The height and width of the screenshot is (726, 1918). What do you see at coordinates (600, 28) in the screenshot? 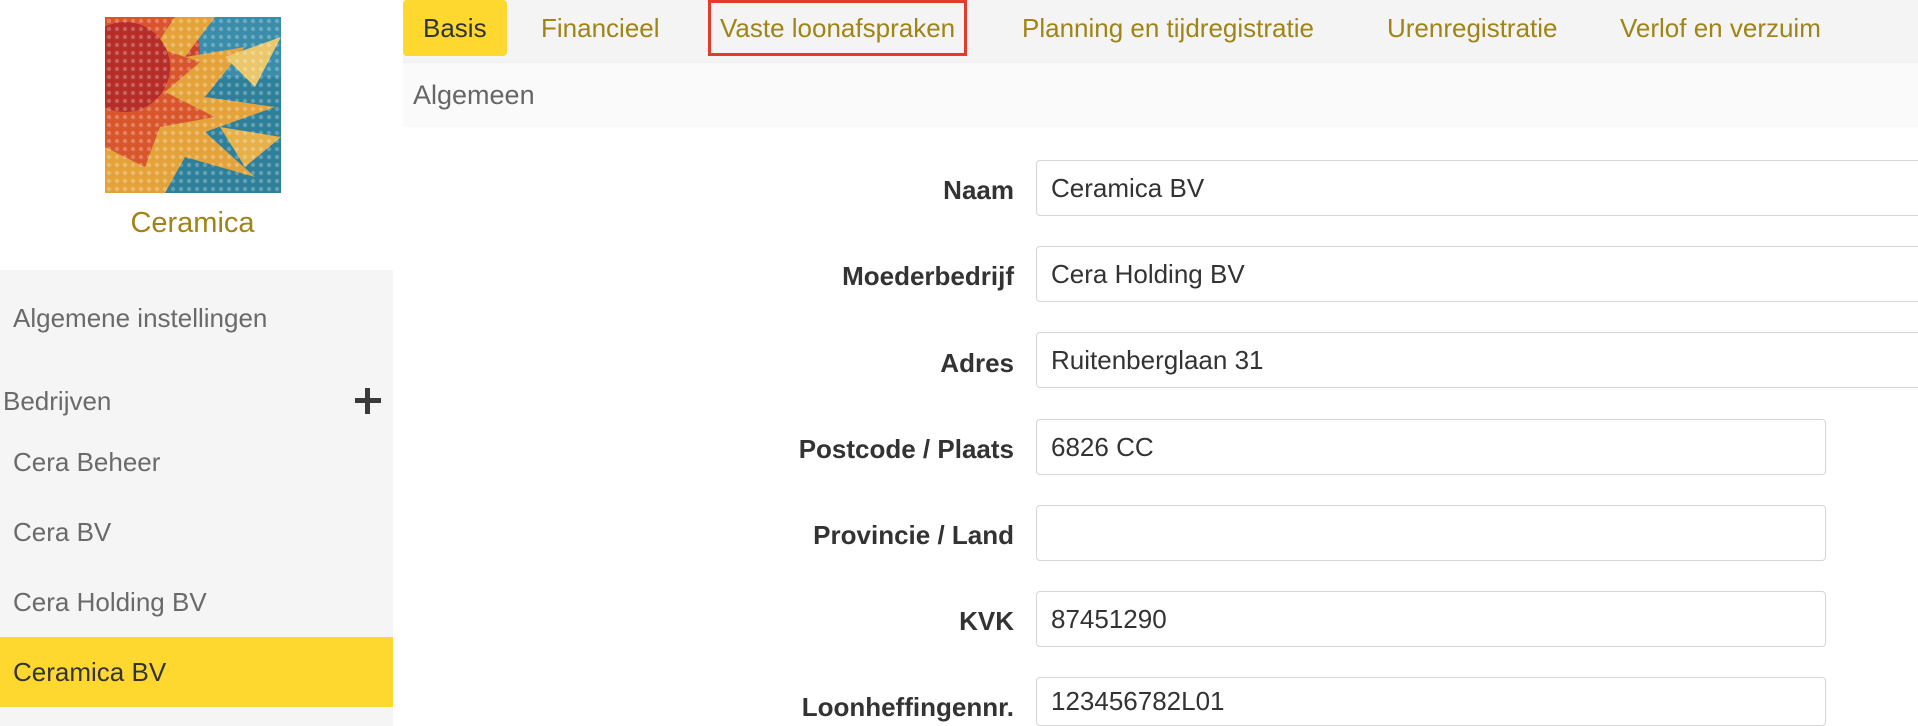
I see `tab-financieel: Financieel` at bounding box center [600, 28].